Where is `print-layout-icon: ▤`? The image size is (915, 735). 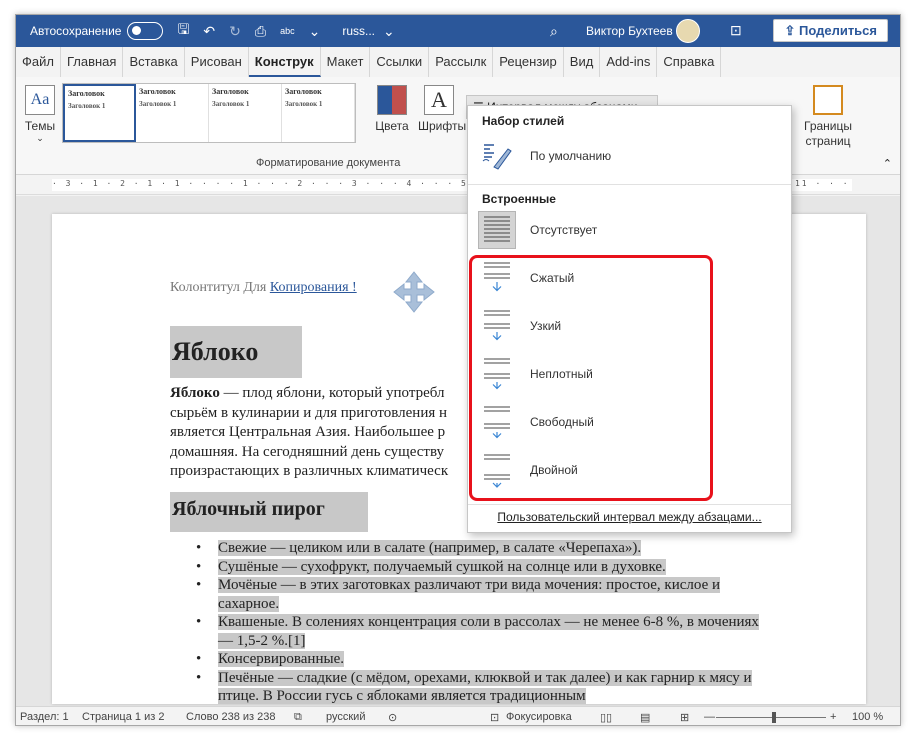
print-layout-icon: ▤ is located at coordinates (645, 717).